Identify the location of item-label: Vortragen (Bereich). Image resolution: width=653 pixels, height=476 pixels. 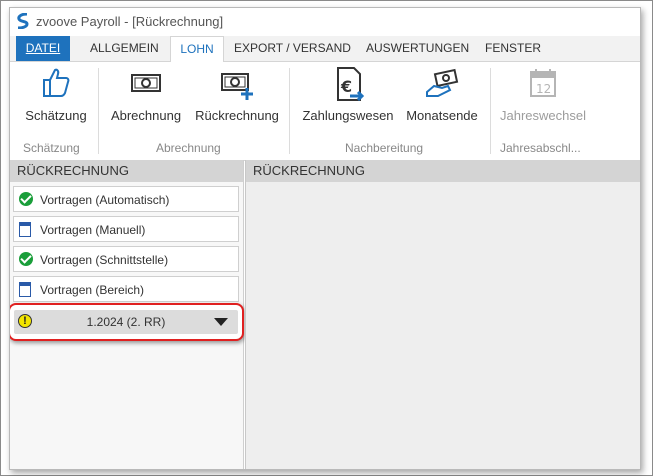
(92, 290).